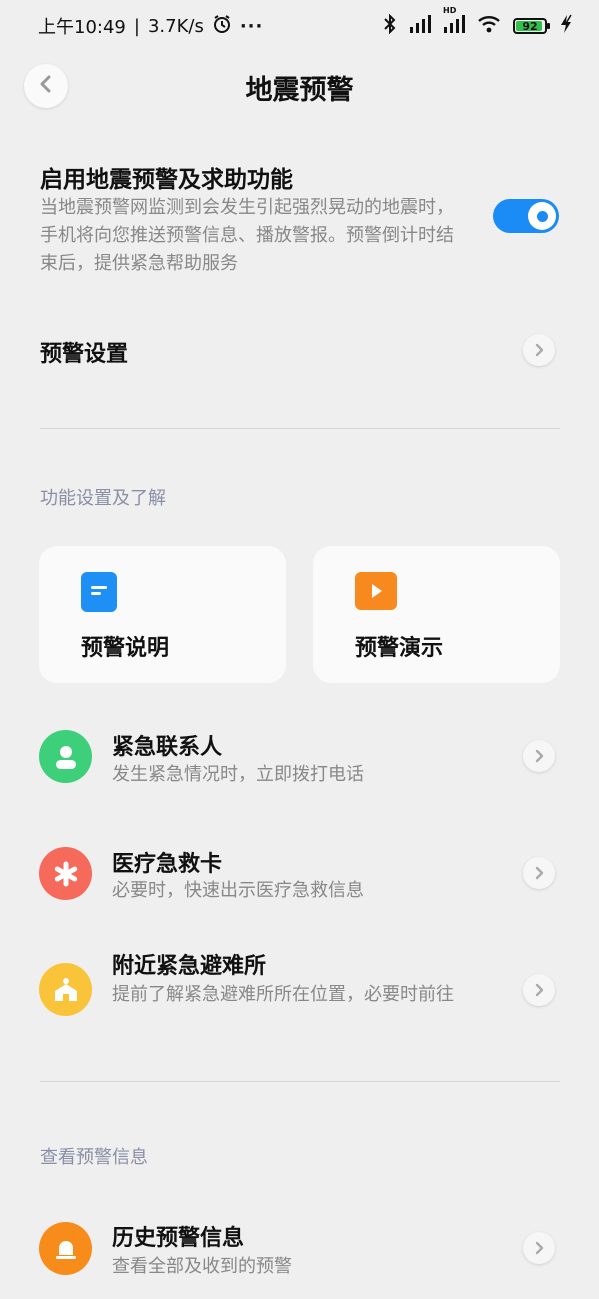 This screenshot has width=599, height=1299. What do you see at coordinates (238, 890) in the screenshot?
I see `list-item-subtitle: 必要时，快速出示医疗急救信息` at bounding box center [238, 890].